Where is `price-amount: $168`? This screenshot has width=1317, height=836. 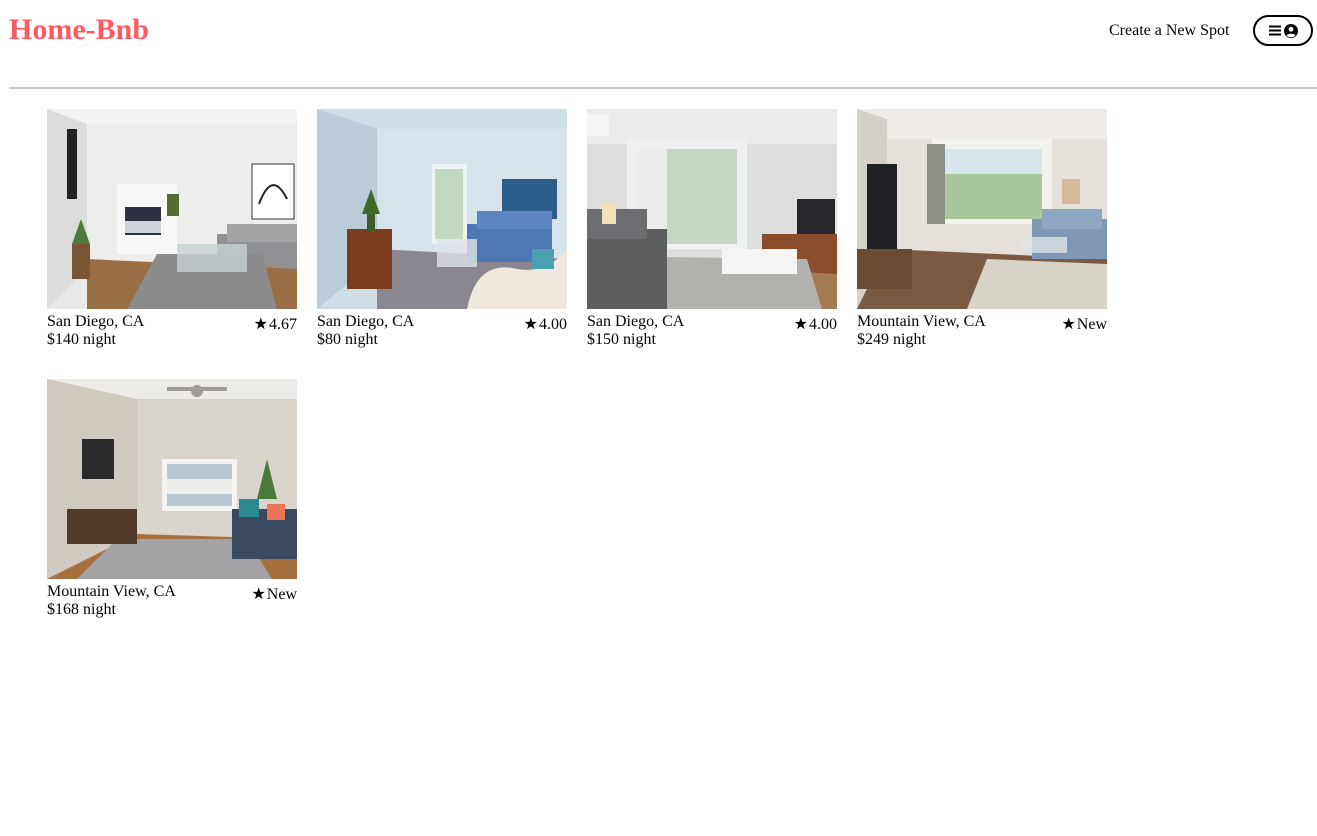 price-amount: $168 is located at coordinates (63, 609).